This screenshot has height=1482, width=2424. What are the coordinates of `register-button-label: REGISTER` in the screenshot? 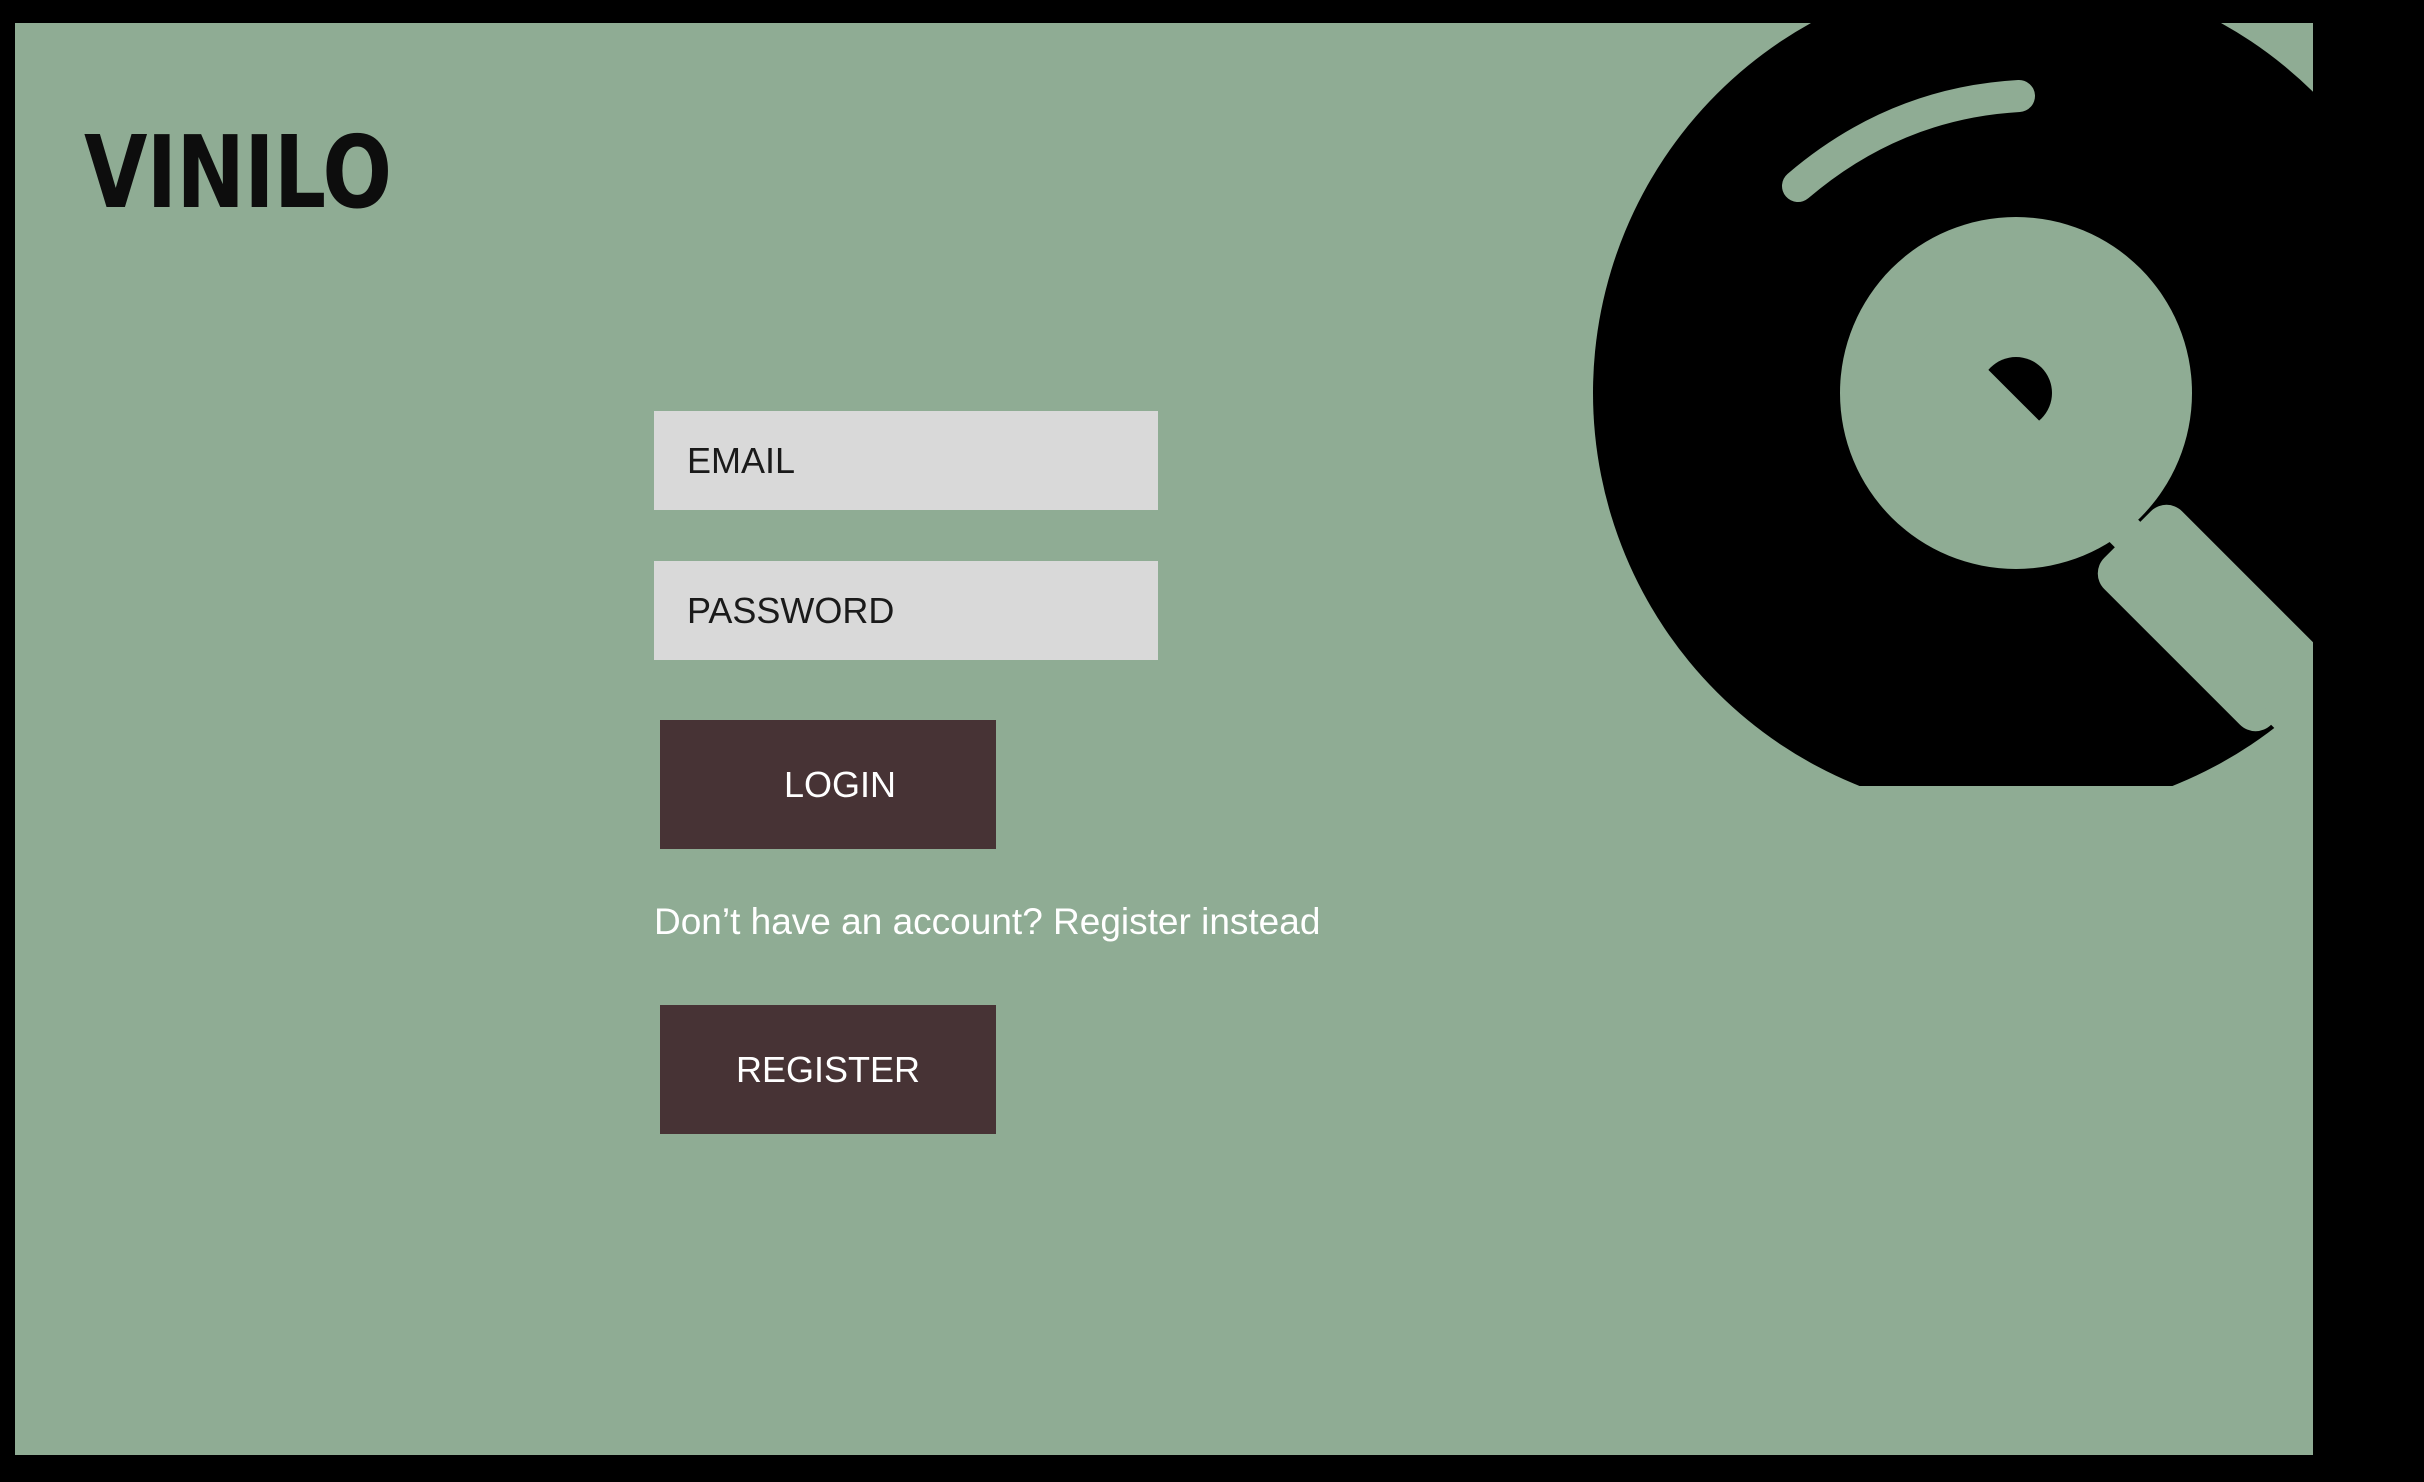 It's located at (828, 1069).